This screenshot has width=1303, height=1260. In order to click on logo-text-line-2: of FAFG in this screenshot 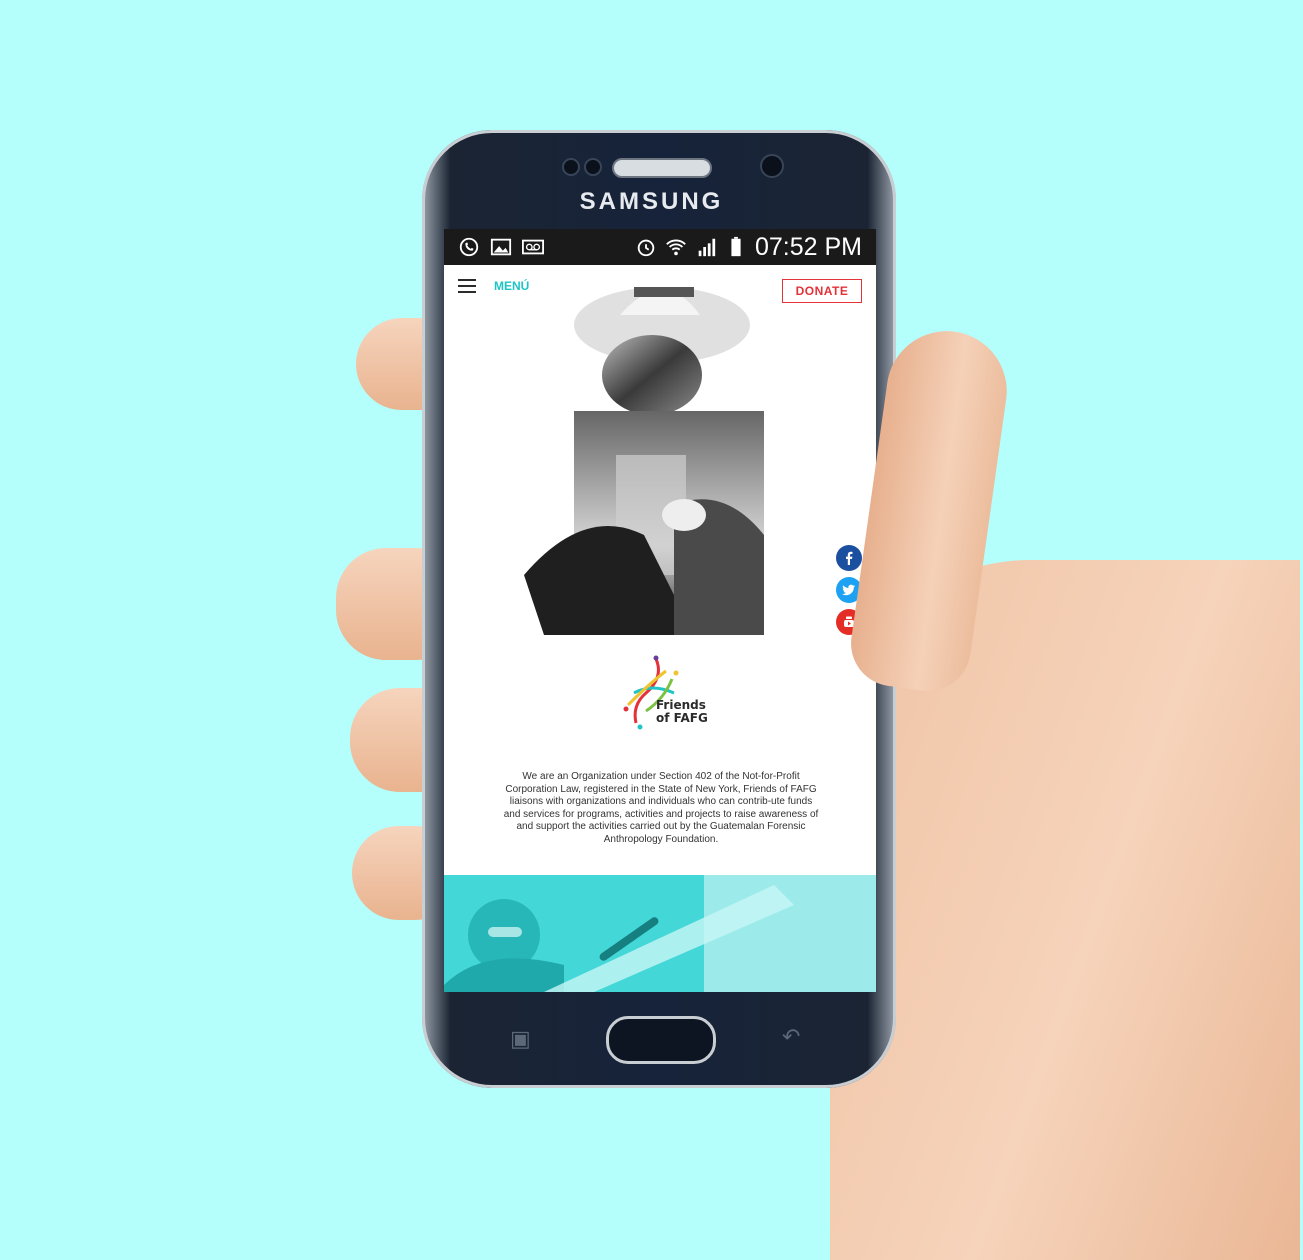, I will do `click(682, 718)`.